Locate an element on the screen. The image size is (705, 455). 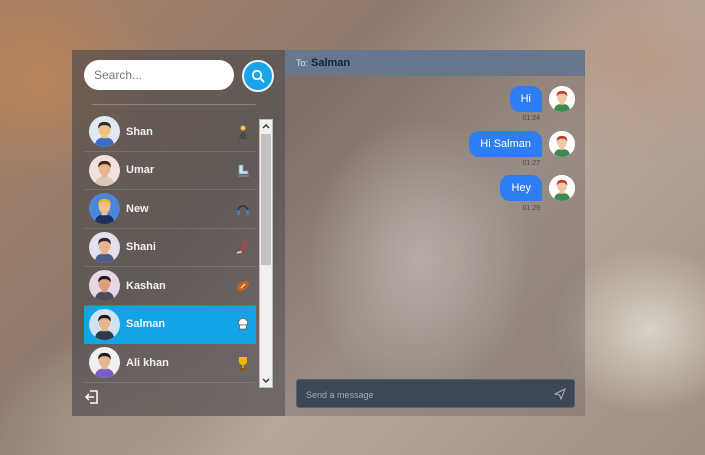
scroll-thumb is located at coordinates (266, 199).